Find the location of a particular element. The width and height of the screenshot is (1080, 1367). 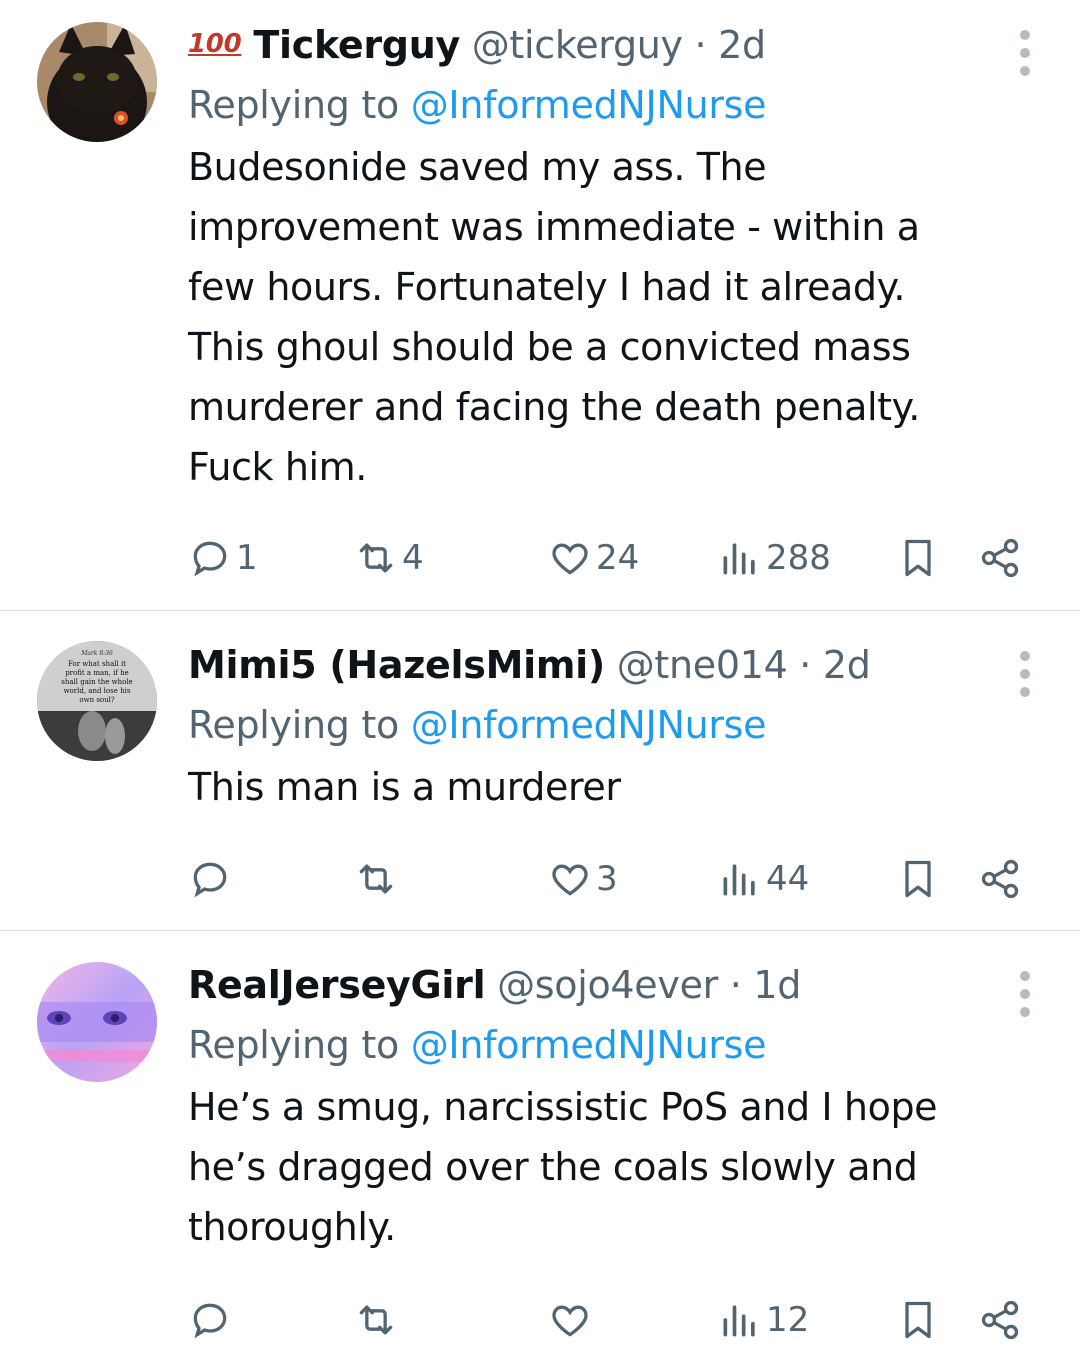

action-bar: 3 44 is located at coordinates (609, 879).